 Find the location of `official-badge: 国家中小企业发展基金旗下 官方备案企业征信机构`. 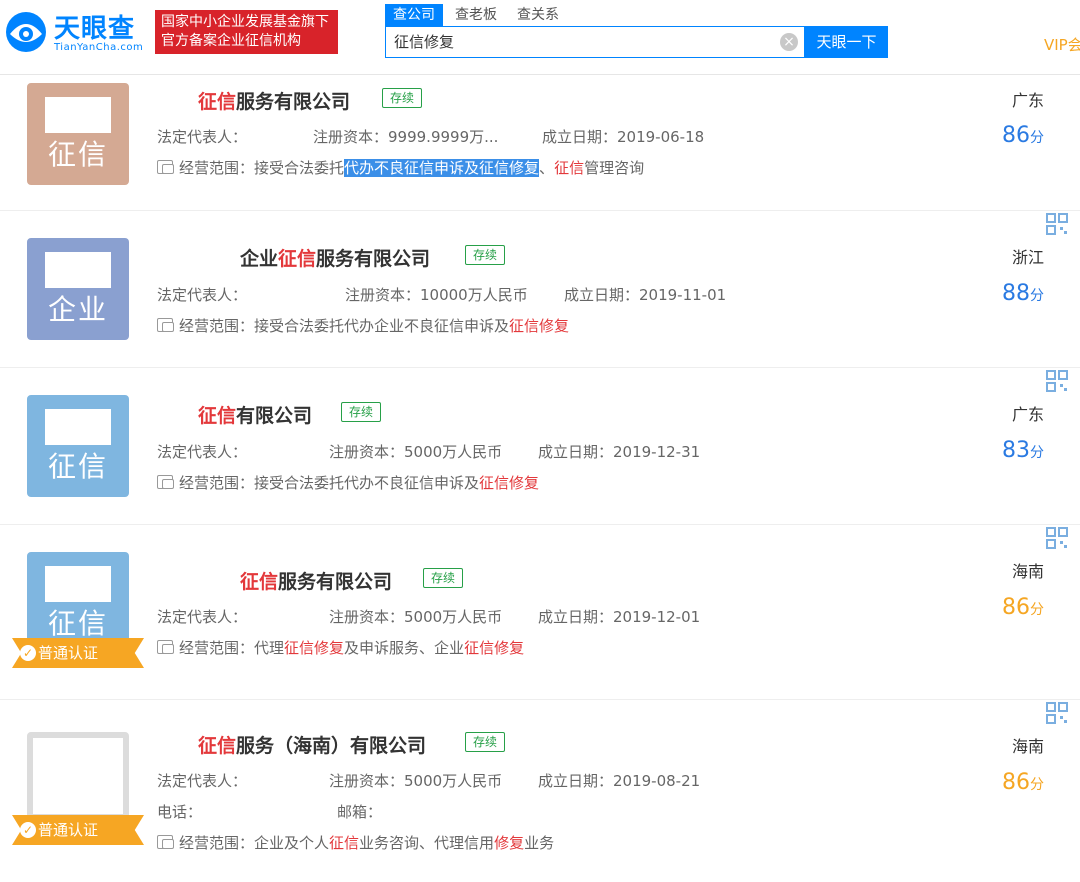

official-badge: 国家中小企业发展基金旗下 官方备案企业征信机构 is located at coordinates (246, 32).